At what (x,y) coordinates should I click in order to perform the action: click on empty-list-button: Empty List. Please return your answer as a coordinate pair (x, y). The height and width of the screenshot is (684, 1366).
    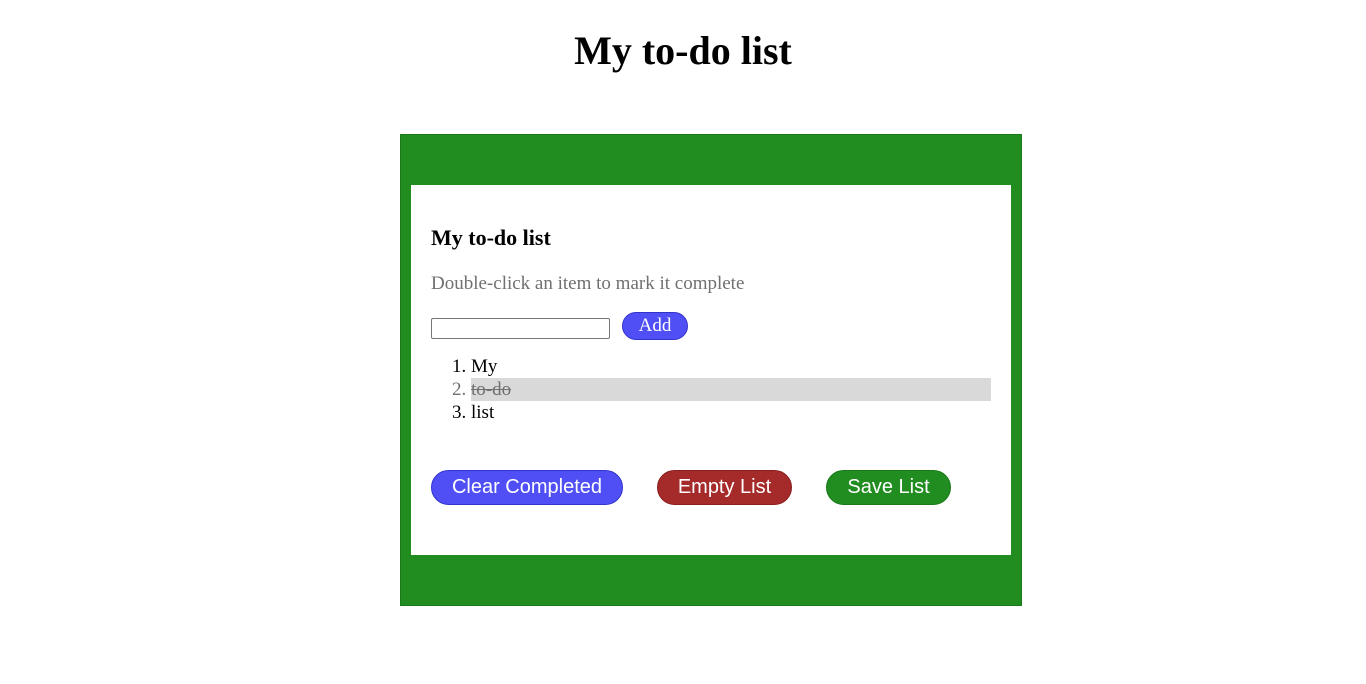
    Looking at the image, I should click on (724, 487).